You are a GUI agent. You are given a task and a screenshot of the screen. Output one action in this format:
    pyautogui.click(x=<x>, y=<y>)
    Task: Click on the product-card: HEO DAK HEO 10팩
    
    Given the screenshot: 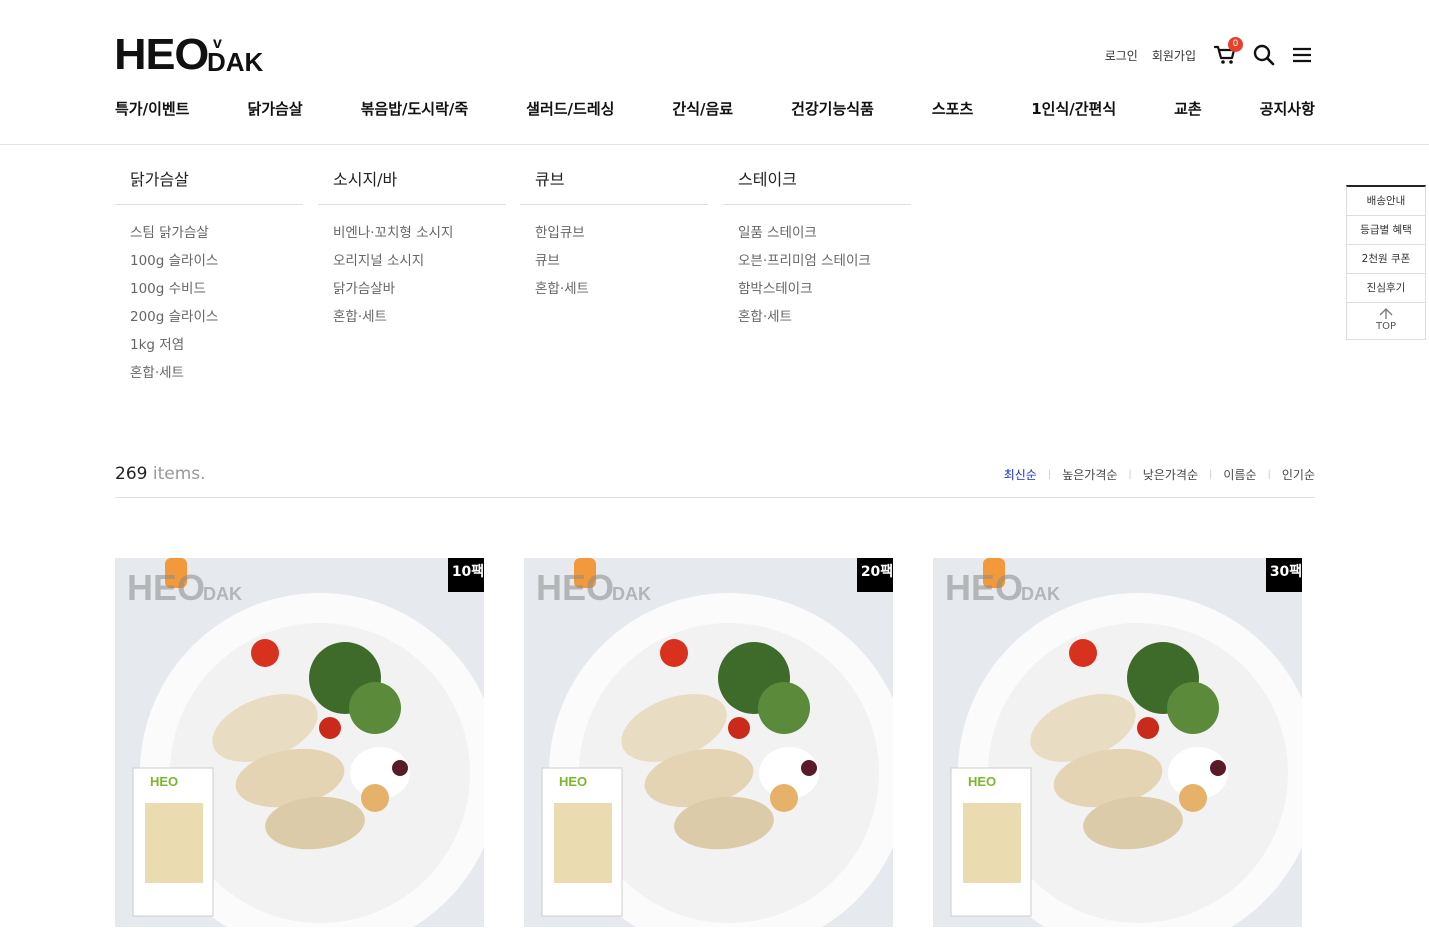 What is the action you would take?
    pyautogui.click(x=299, y=742)
    